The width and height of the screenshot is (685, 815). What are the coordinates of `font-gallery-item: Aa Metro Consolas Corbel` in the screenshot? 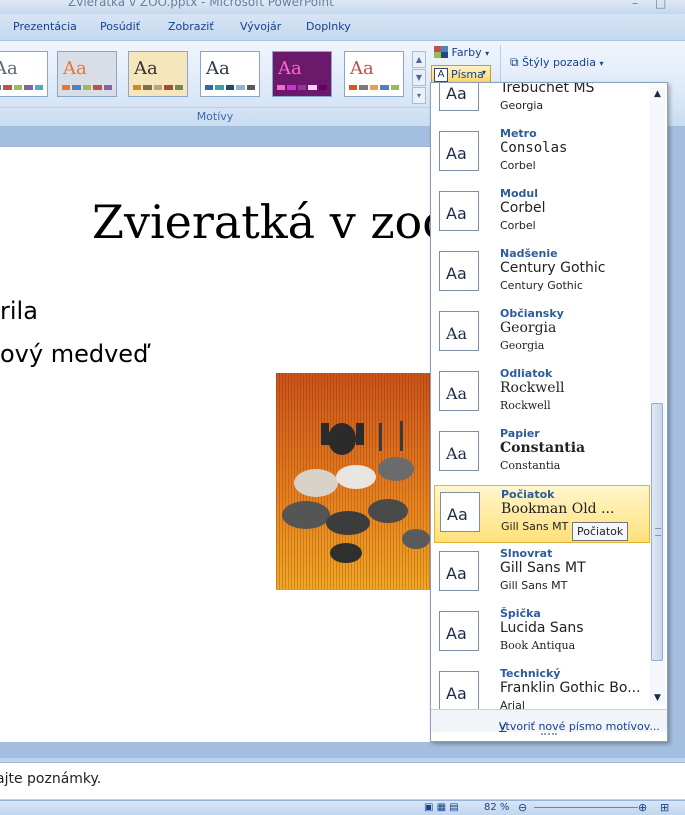 It's located at (542, 154).